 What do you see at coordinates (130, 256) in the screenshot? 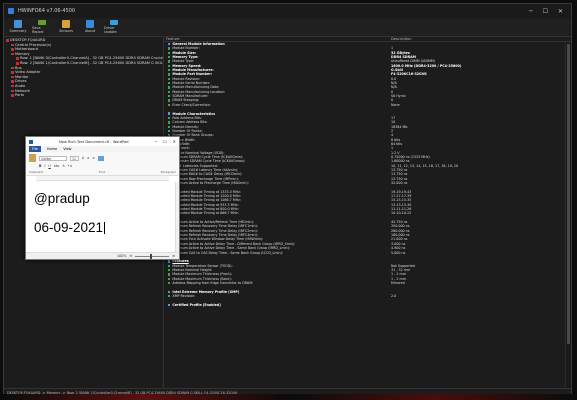
I see `zoom-out-icon: ⊖` at bounding box center [130, 256].